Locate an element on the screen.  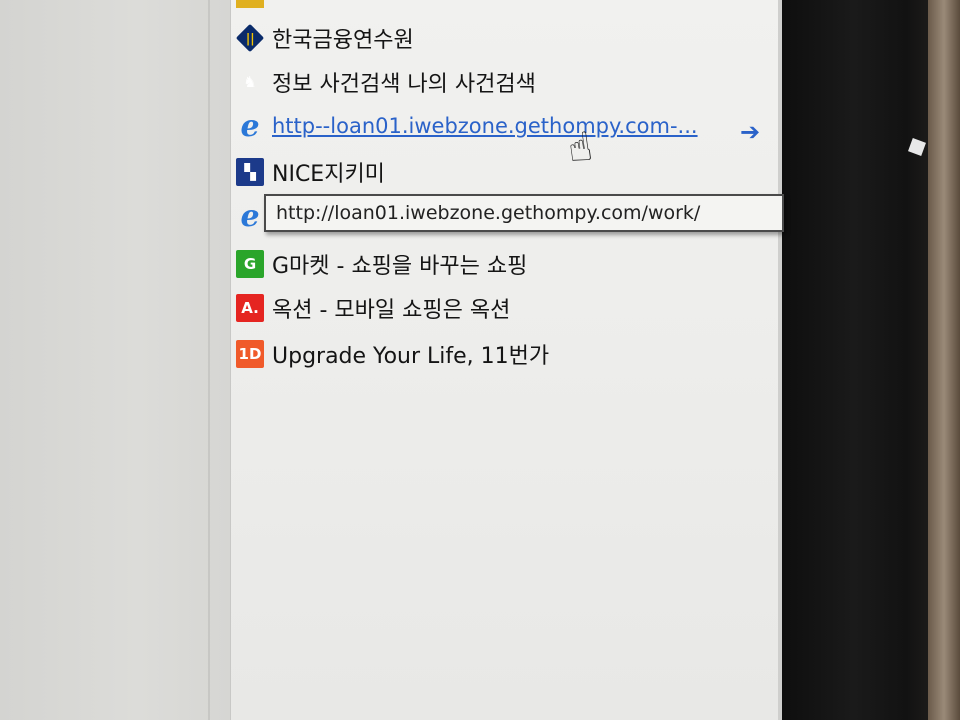
favorite-item-nice: ▚ NICE지키미 is located at coordinates (506, 172).